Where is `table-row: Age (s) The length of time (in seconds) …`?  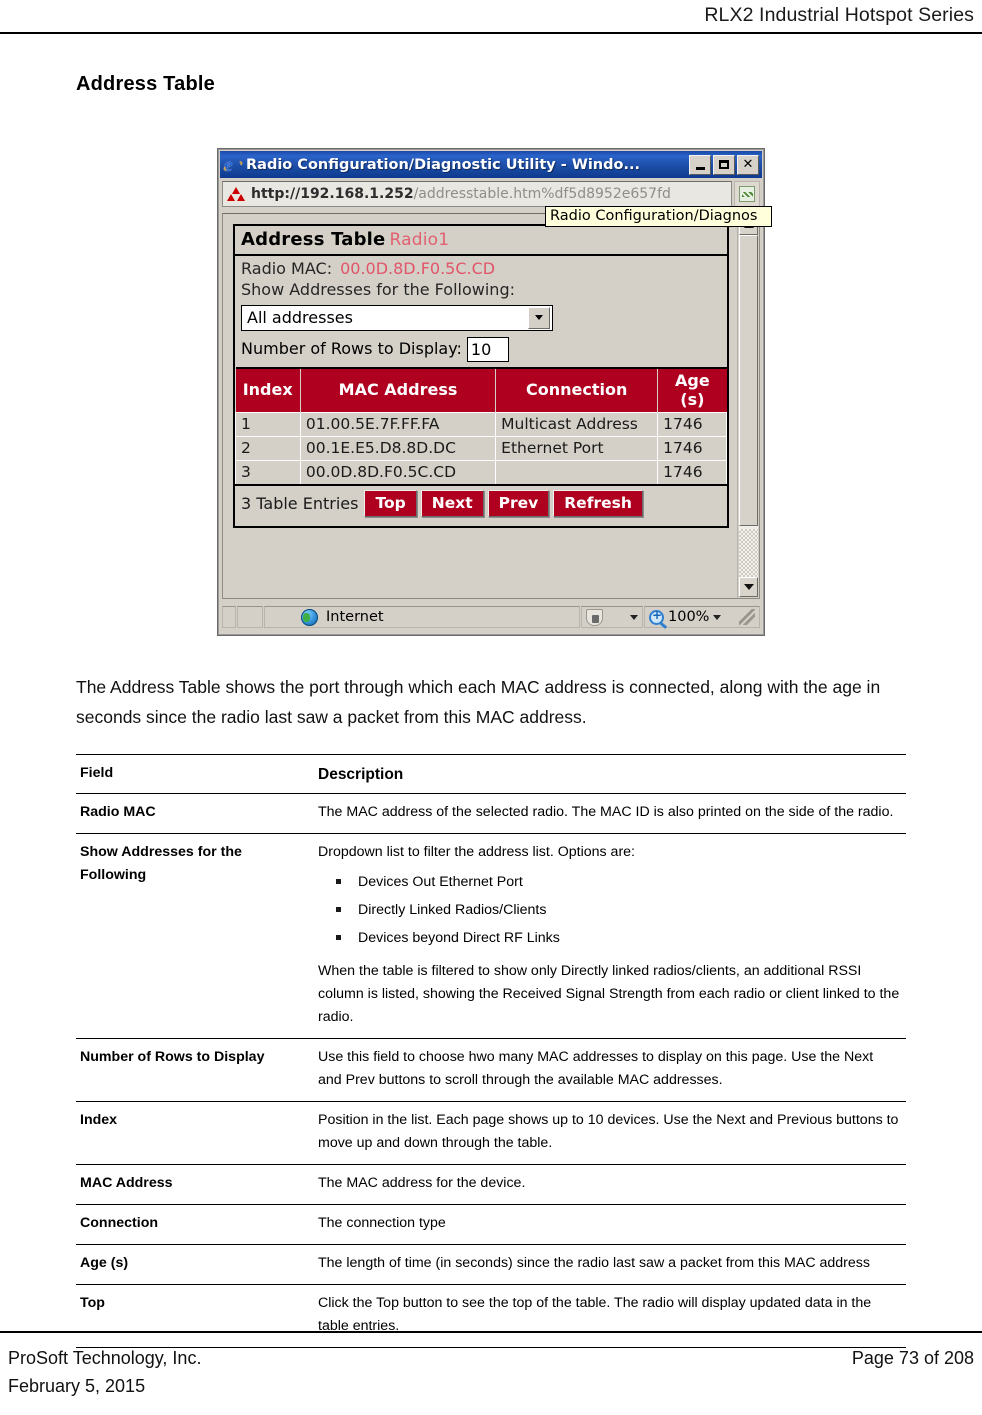 table-row: Age (s) The length of time (in seconds) … is located at coordinates (491, 1265).